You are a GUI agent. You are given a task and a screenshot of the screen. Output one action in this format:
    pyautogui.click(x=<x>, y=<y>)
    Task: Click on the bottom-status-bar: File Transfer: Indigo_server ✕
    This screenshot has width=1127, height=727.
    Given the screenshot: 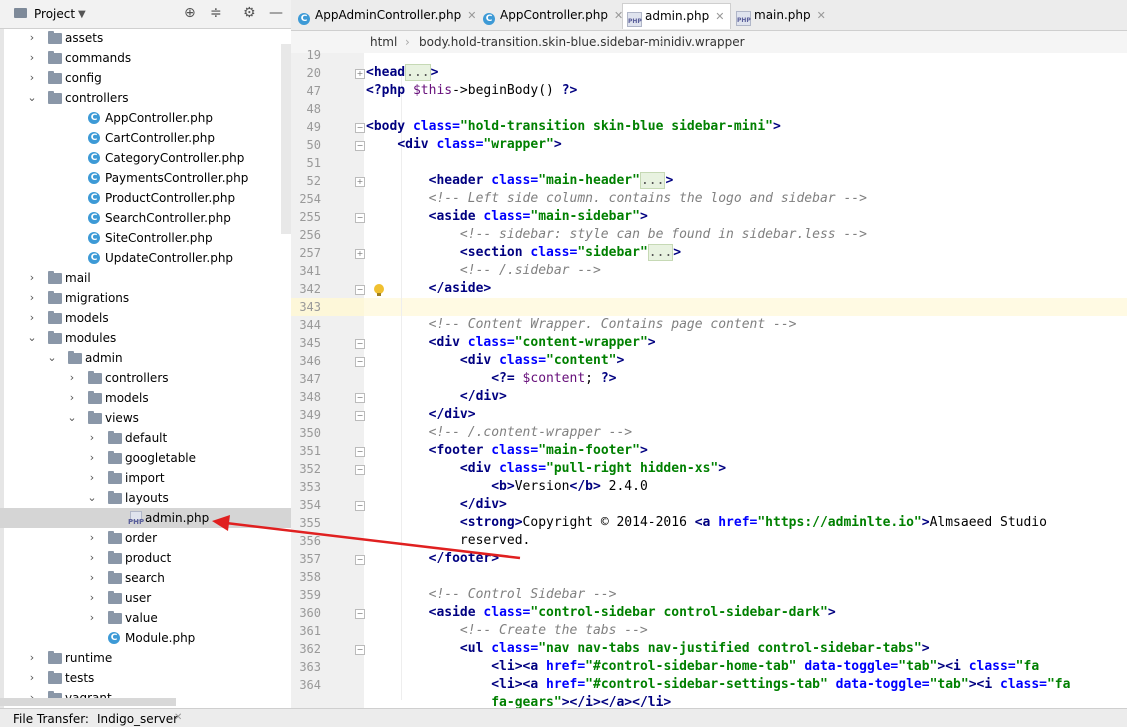 What is the action you would take?
    pyautogui.click(x=563, y=717)
    